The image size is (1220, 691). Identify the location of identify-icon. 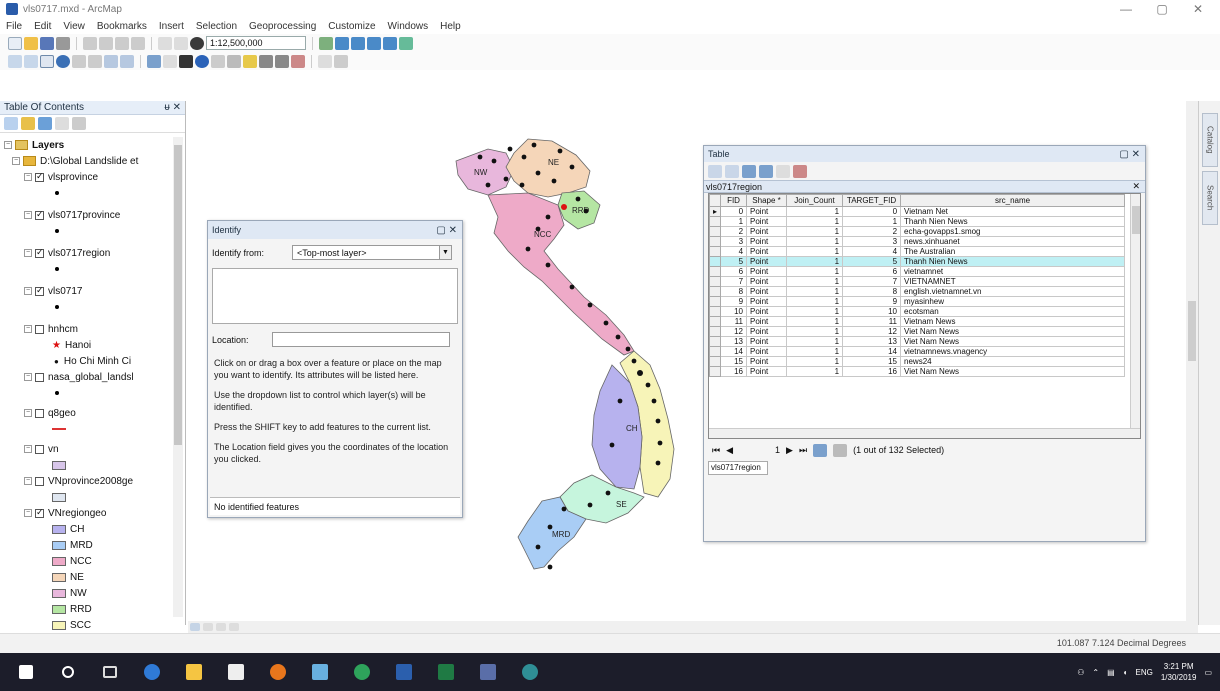
(202, 61).